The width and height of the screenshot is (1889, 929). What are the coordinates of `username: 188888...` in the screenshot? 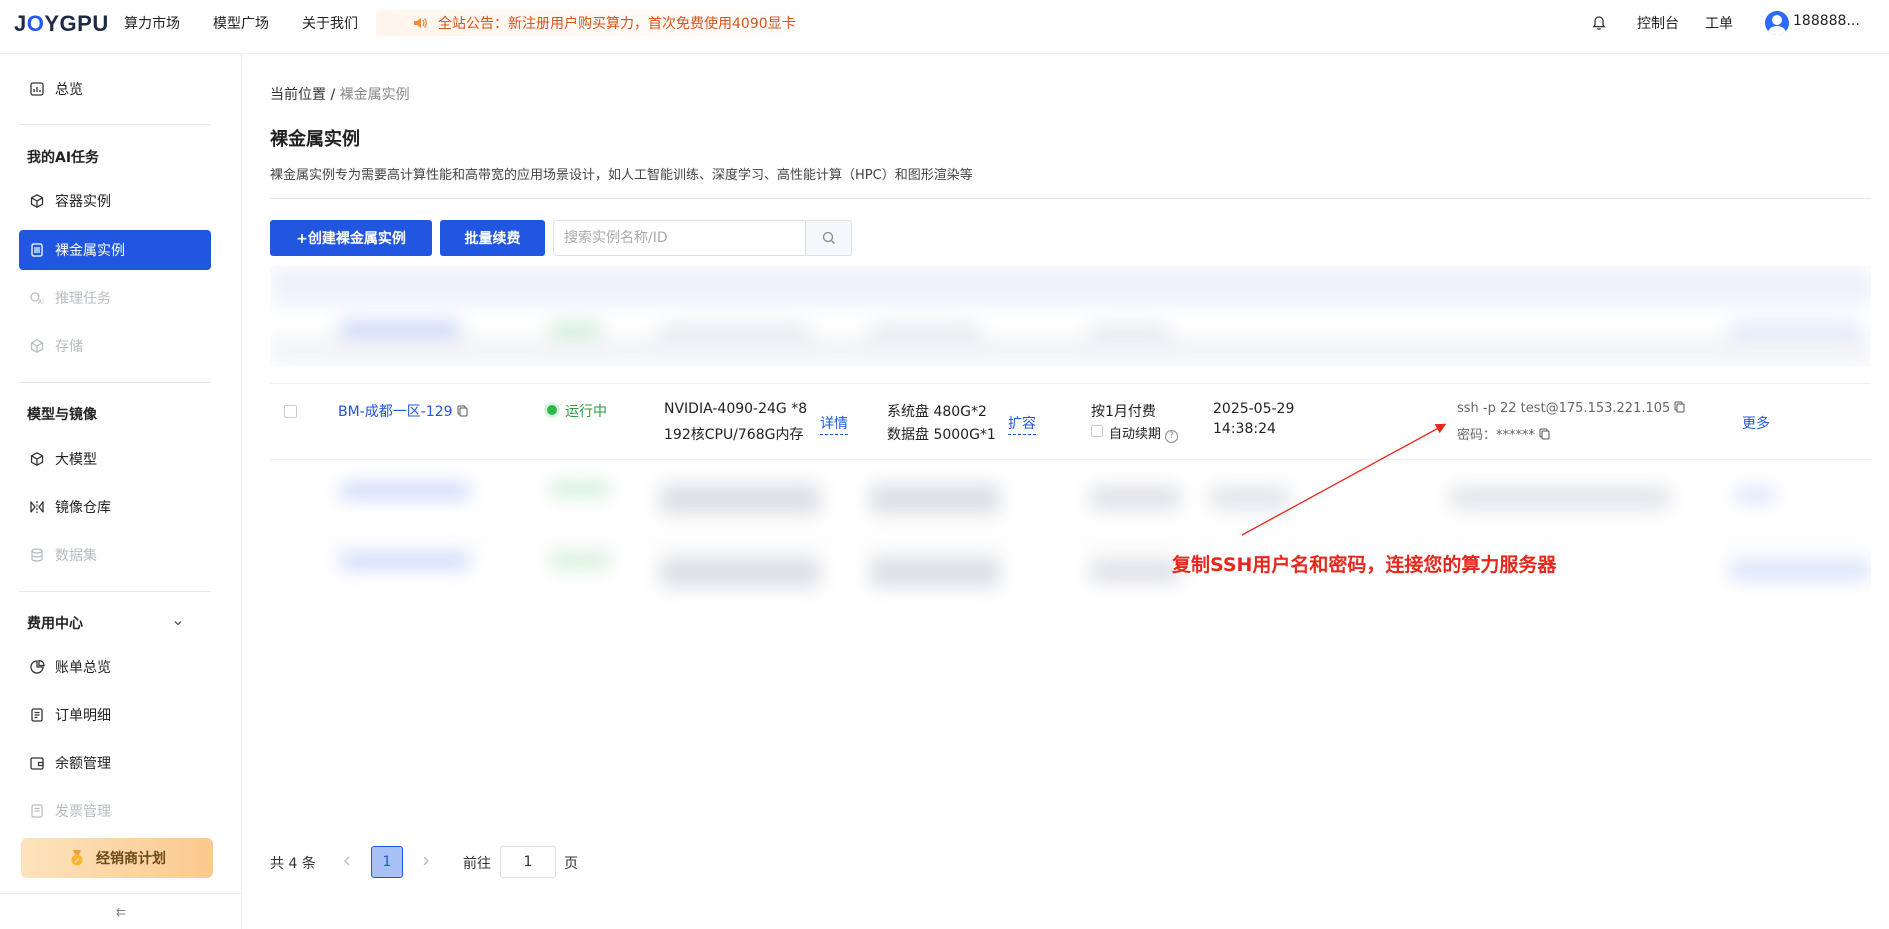 It's located at (1826, 21).